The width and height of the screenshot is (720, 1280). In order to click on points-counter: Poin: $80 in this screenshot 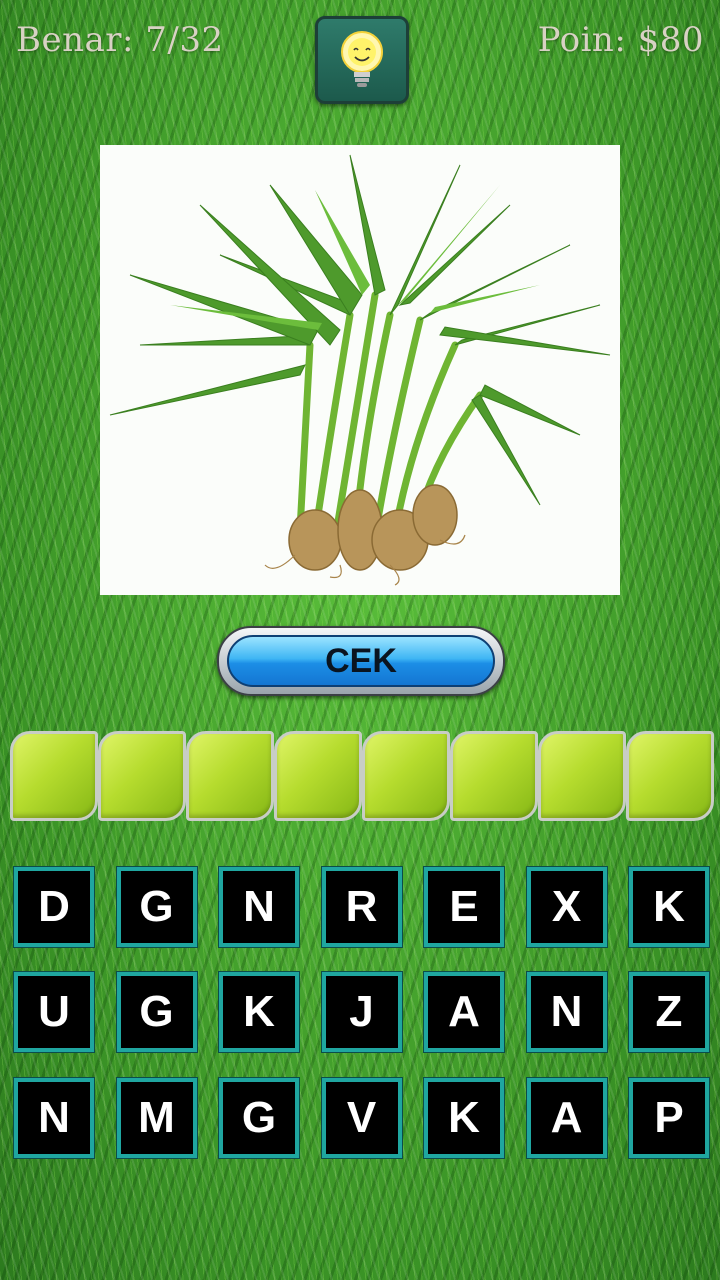, I will do `click(620, 40)`.